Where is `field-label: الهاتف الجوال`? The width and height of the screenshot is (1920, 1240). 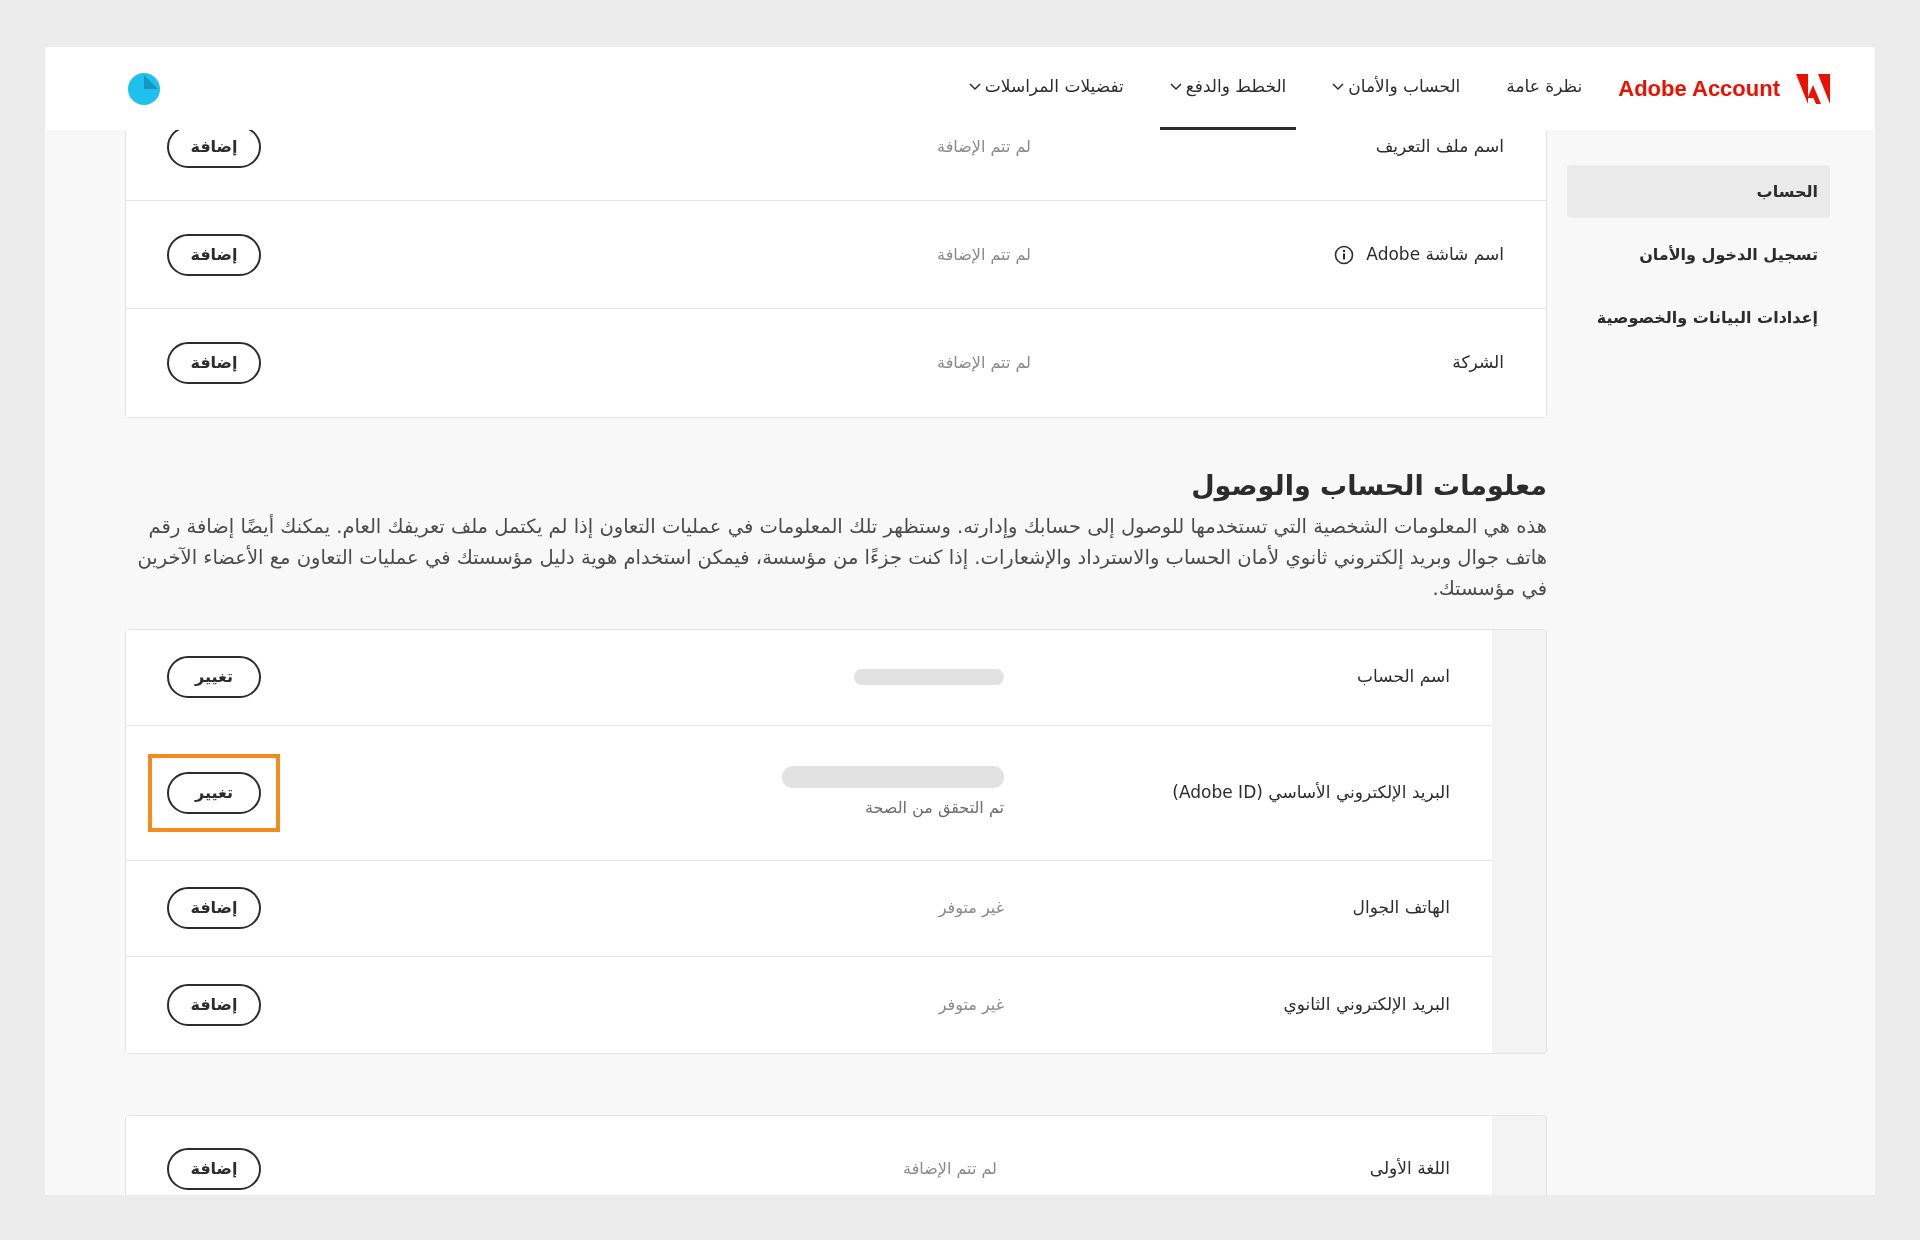 field-label: الهاتف الجوال is located at coordinates (1401, 908).